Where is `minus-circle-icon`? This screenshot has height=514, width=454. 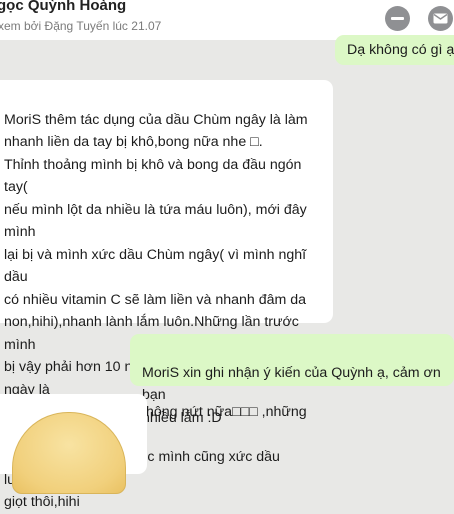
minus-circle-icon is located at coordinates (397, 18).